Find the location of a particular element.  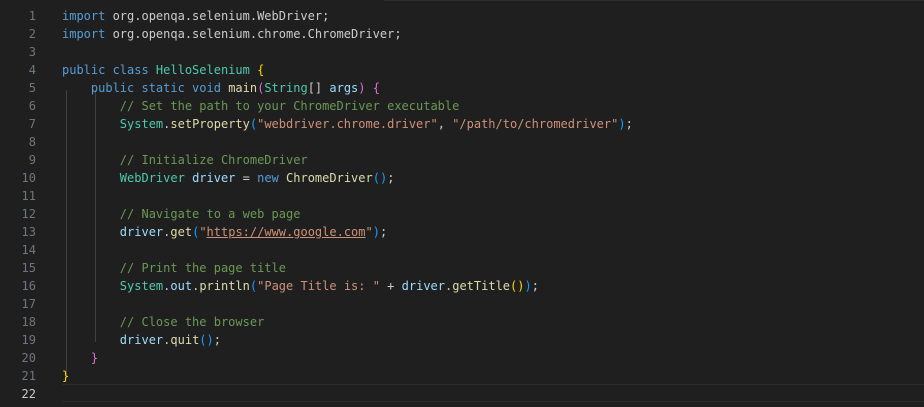

code-token: public class is located at coordinates (109, 70).